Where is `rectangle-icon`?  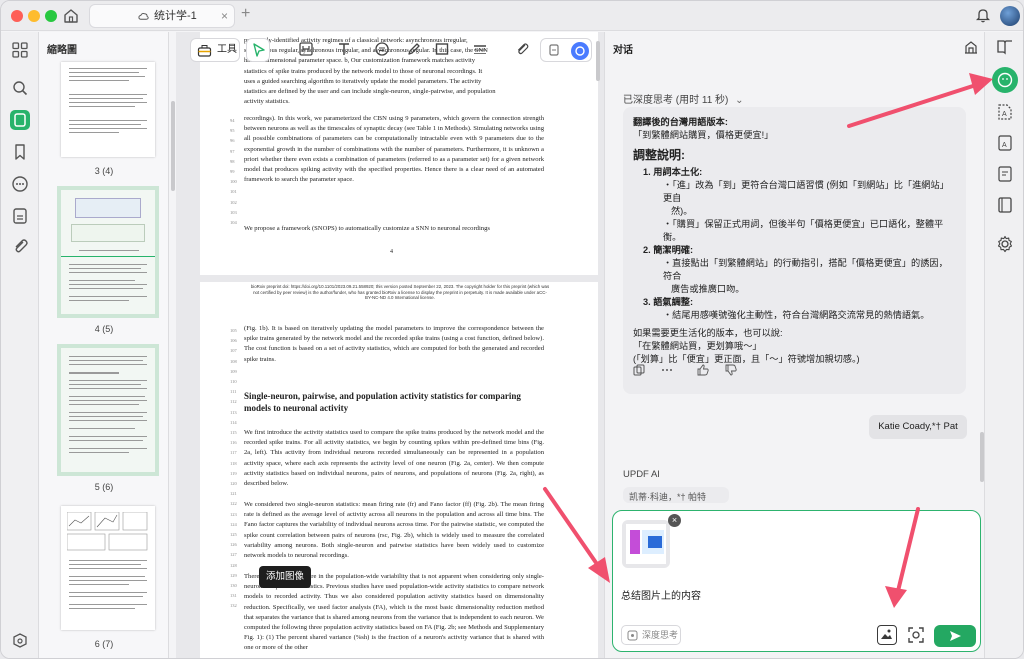
rectangle-icon is located at coordinates (442, 49).